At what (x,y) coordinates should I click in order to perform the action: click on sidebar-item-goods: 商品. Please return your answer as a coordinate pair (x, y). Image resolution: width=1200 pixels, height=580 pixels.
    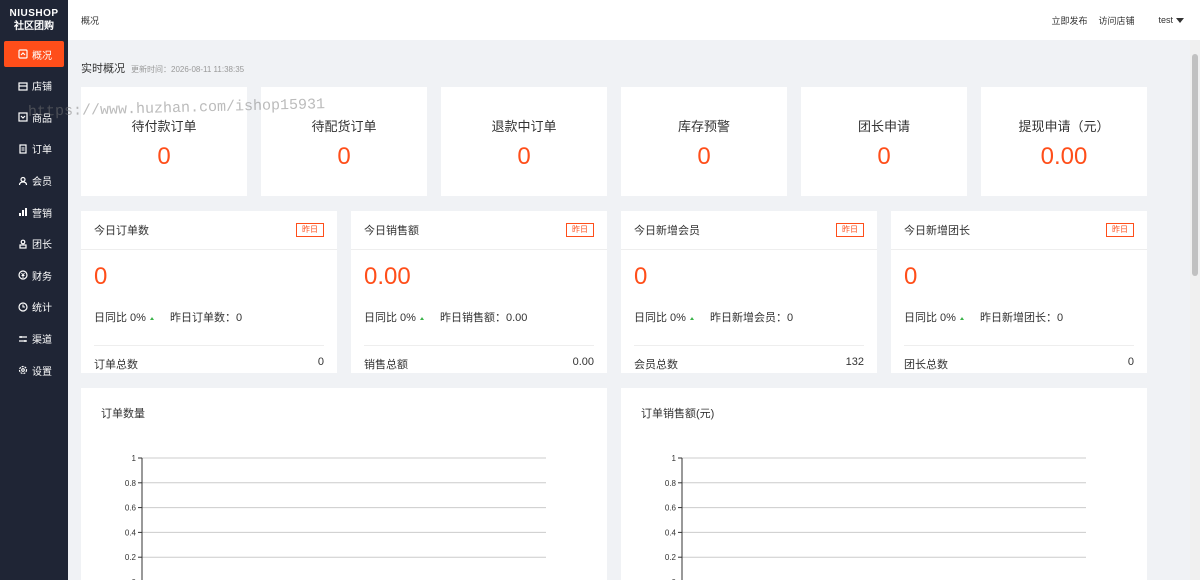
    Looking at the image, I should click on (34, 118).